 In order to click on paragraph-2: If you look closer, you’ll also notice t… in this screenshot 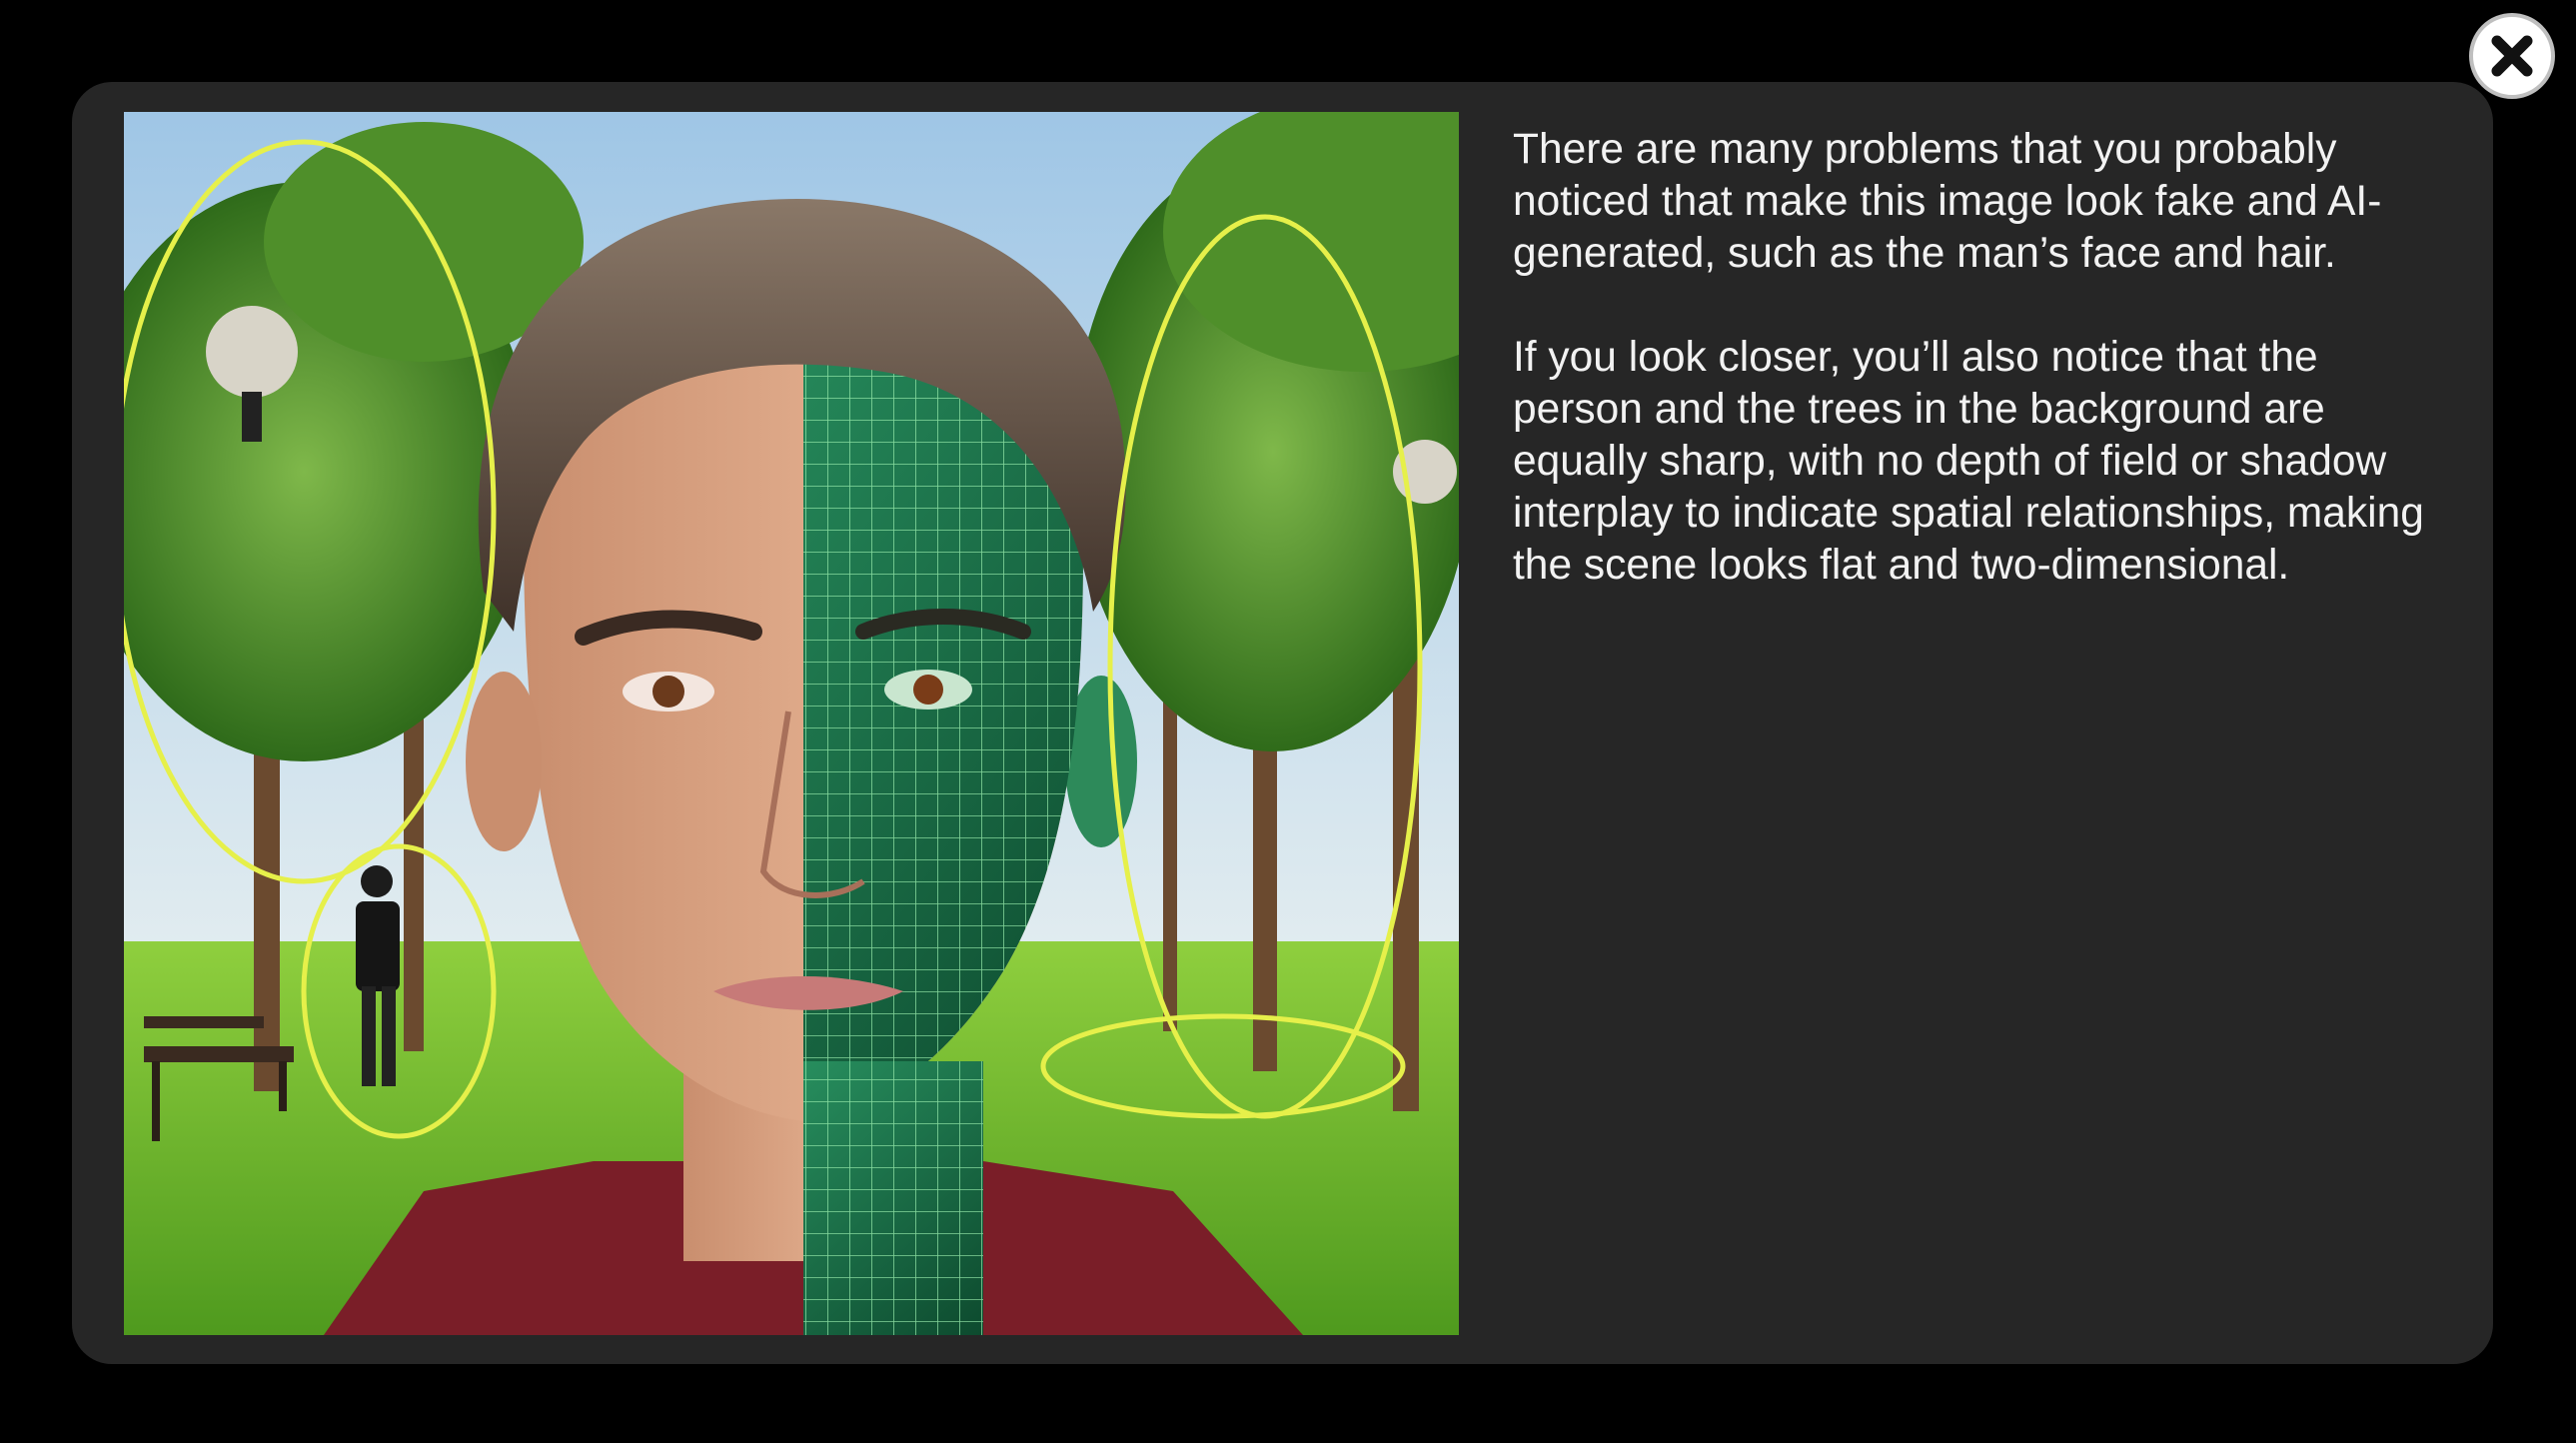, I will do `click(1968, 461)`.